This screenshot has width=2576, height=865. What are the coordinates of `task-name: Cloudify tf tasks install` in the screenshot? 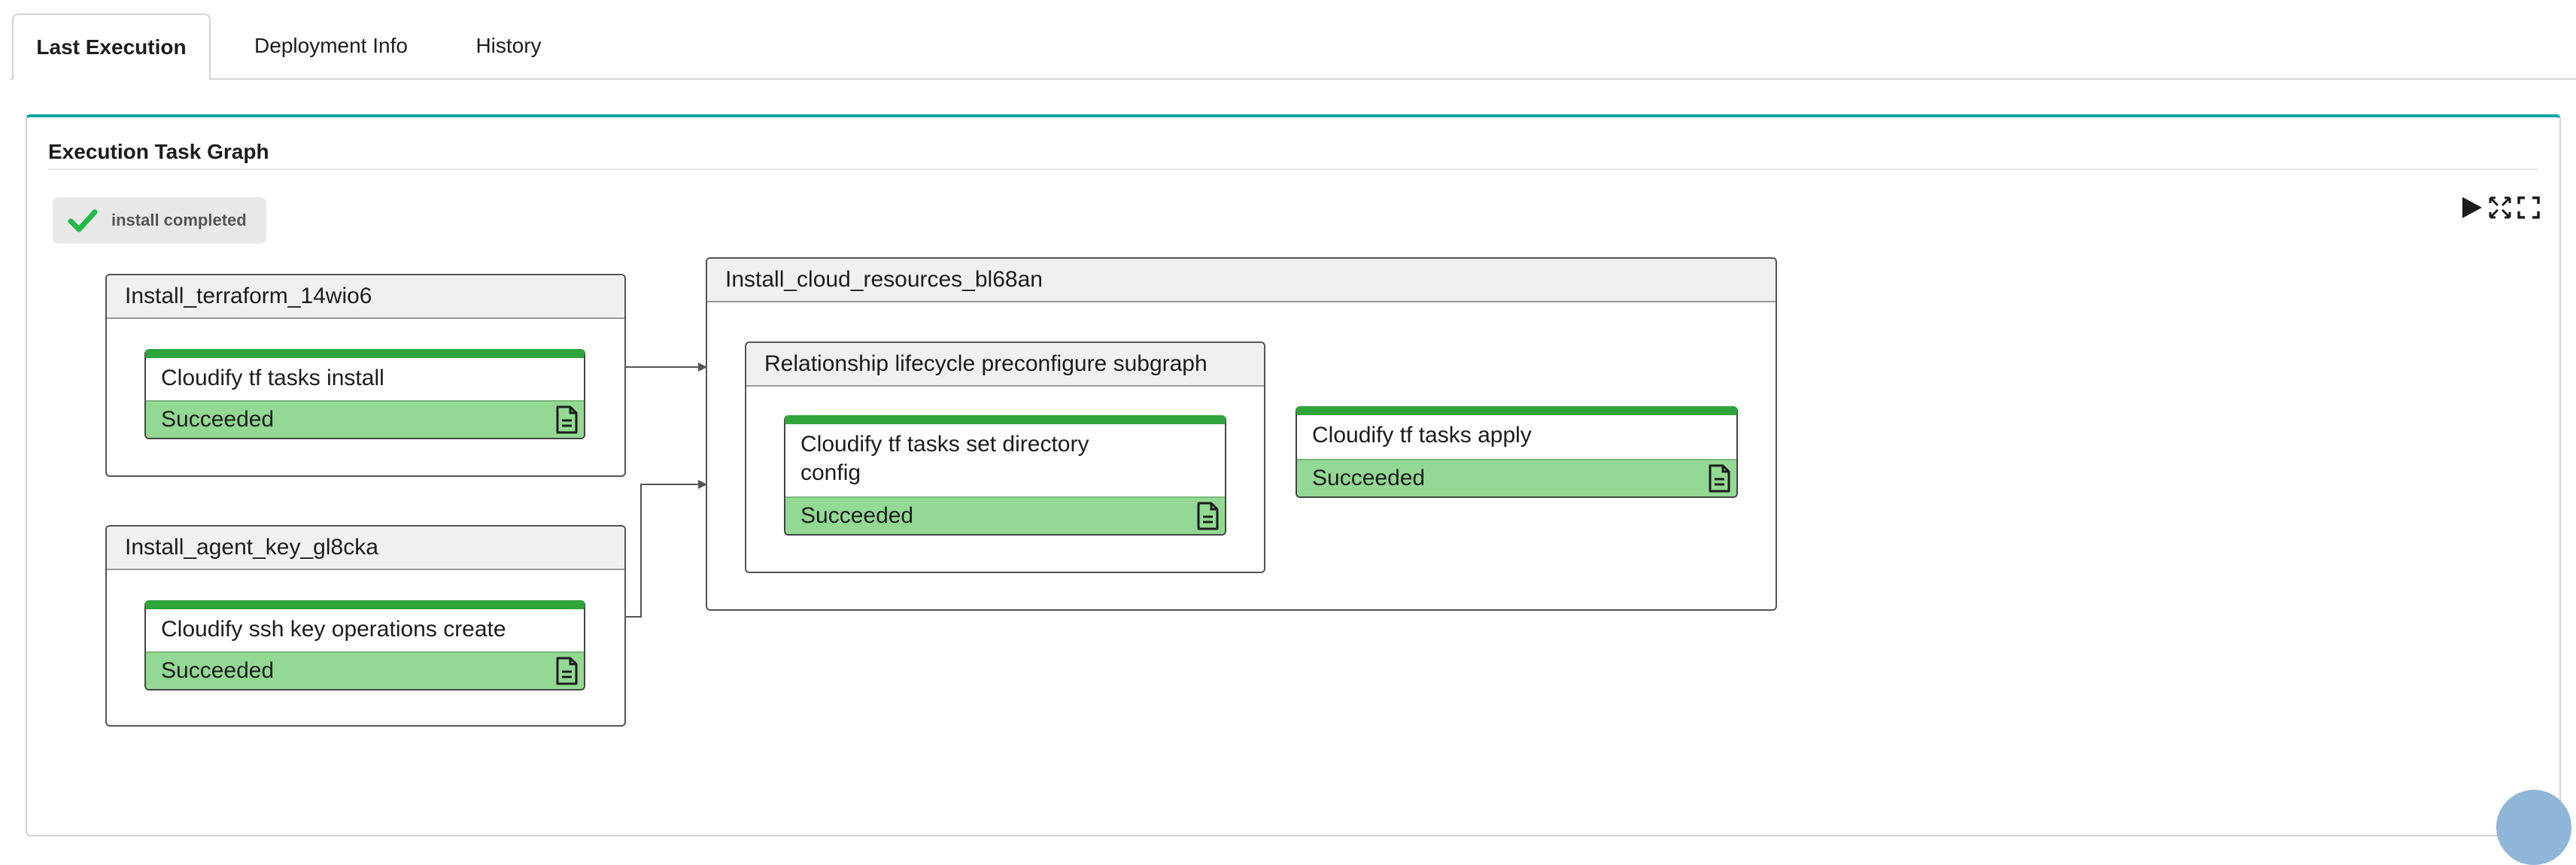 It's located at (272, 378).